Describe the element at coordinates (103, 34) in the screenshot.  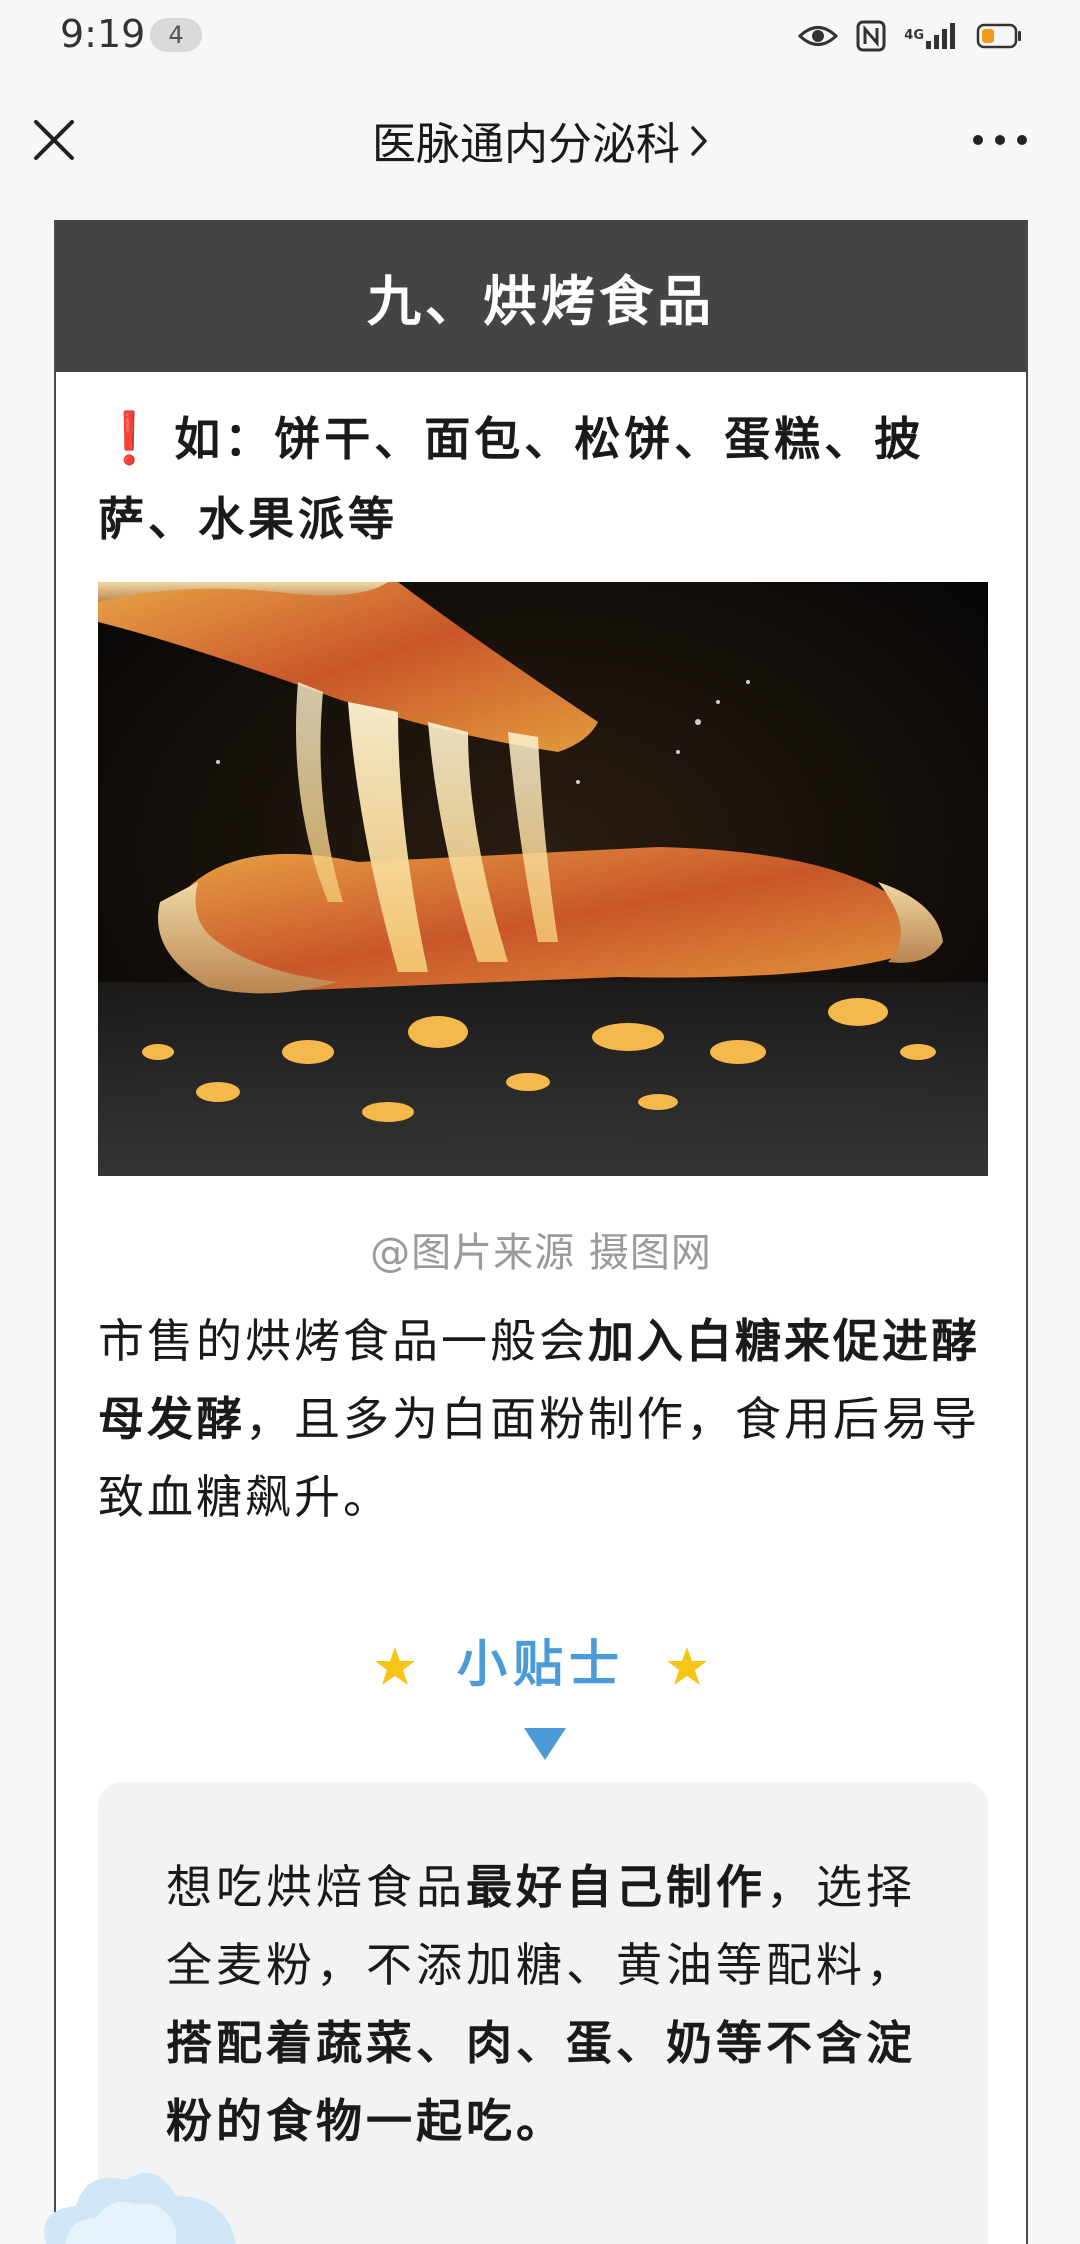
I see `status-time: 9:19` at that location.